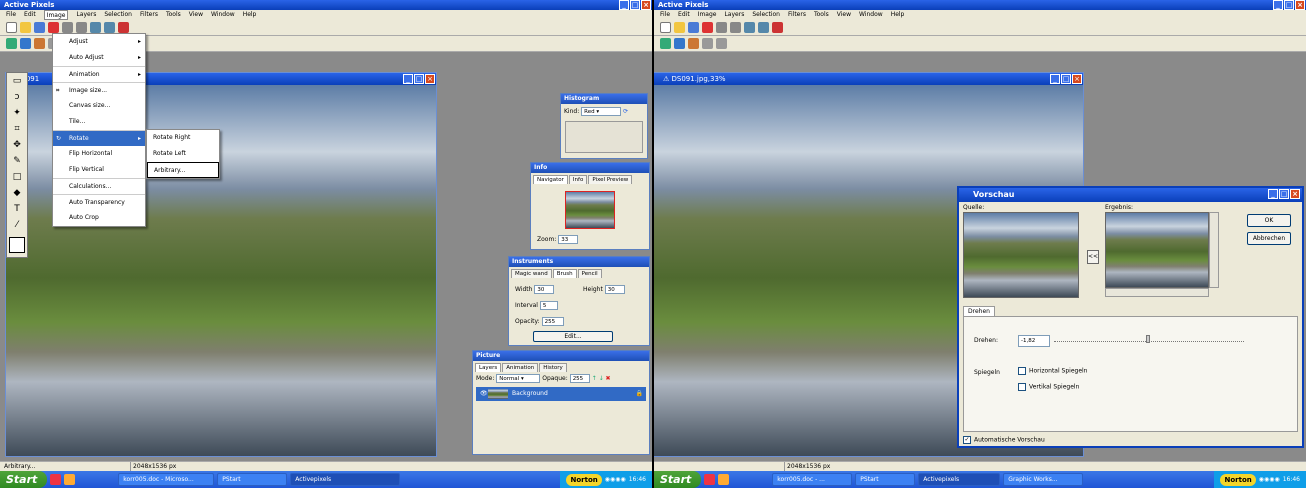 Image resolution: width=1306 pixels, height=488 pixels. Describe the element at coordinates (109, 27) in the screenshot. I see `copy-icon` at that location.